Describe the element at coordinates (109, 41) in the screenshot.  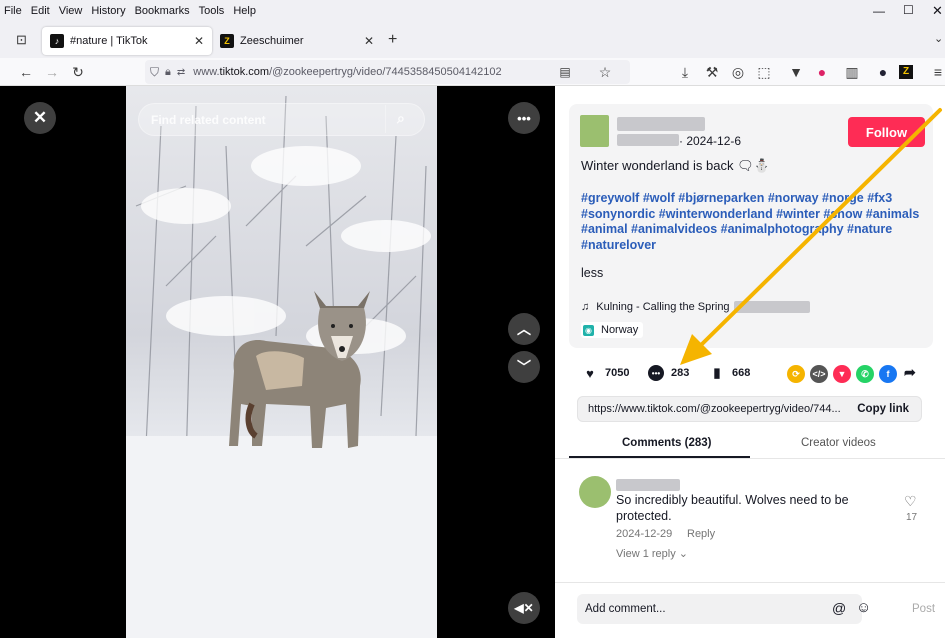
I see `tab-title: #nature | TikTok` at that location.